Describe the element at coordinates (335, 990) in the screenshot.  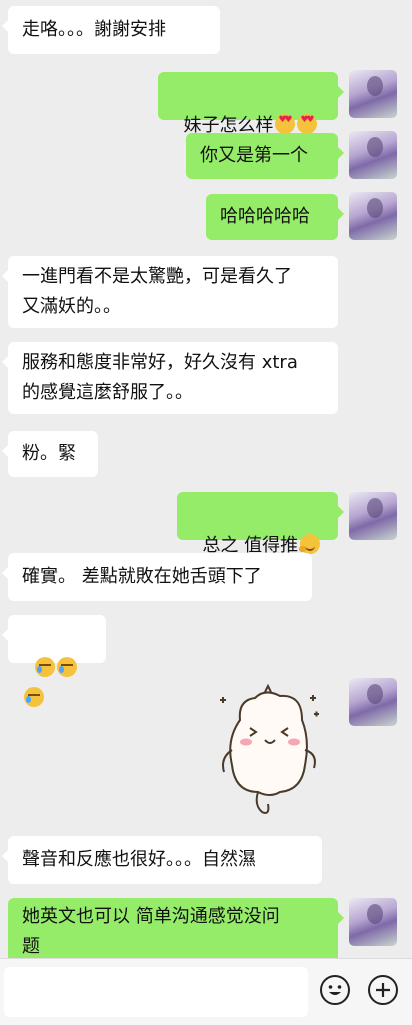
I see `smiley-icon` at that location.